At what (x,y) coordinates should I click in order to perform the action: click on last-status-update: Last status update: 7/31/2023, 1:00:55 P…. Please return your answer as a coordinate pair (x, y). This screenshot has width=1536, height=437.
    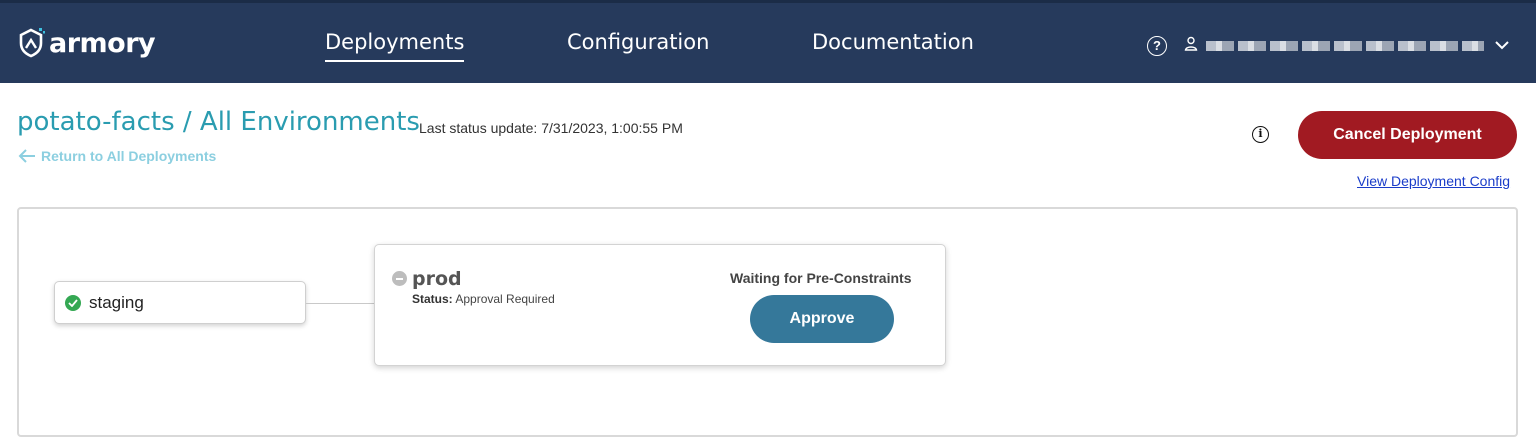
    Looking at the image, I should click on (551, 128).